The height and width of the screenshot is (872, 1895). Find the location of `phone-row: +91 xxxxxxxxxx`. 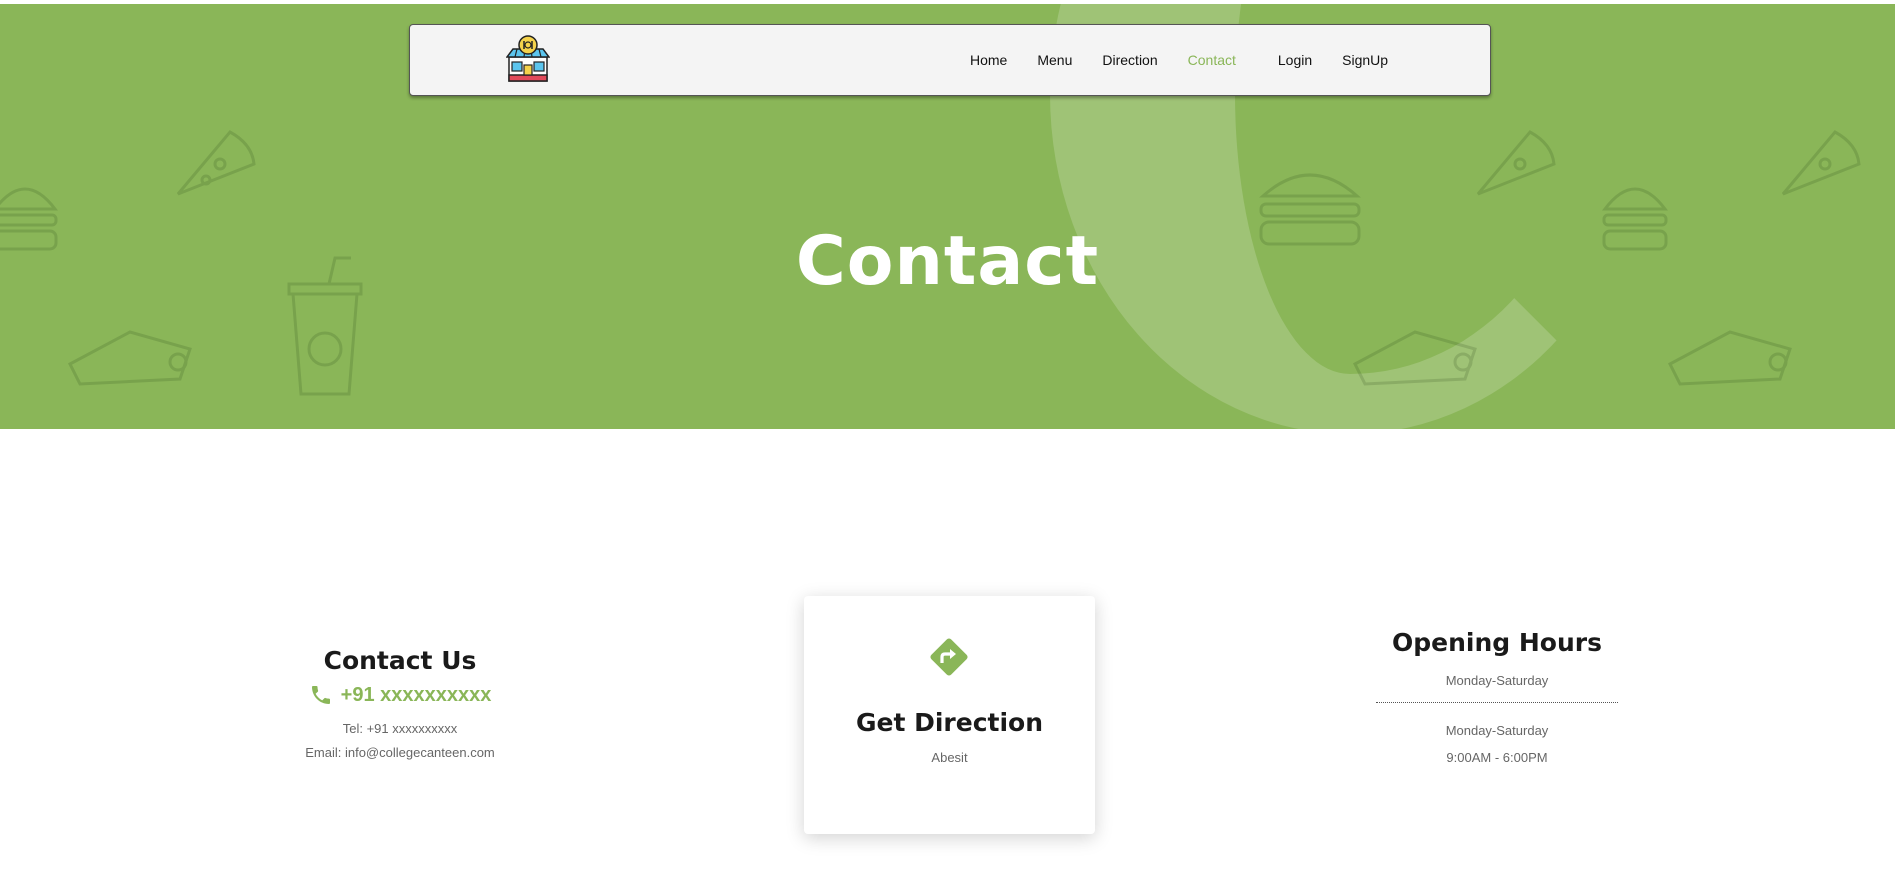

phone-row: +91 xxxxxxxxxx is located at coordinates (400, 695).